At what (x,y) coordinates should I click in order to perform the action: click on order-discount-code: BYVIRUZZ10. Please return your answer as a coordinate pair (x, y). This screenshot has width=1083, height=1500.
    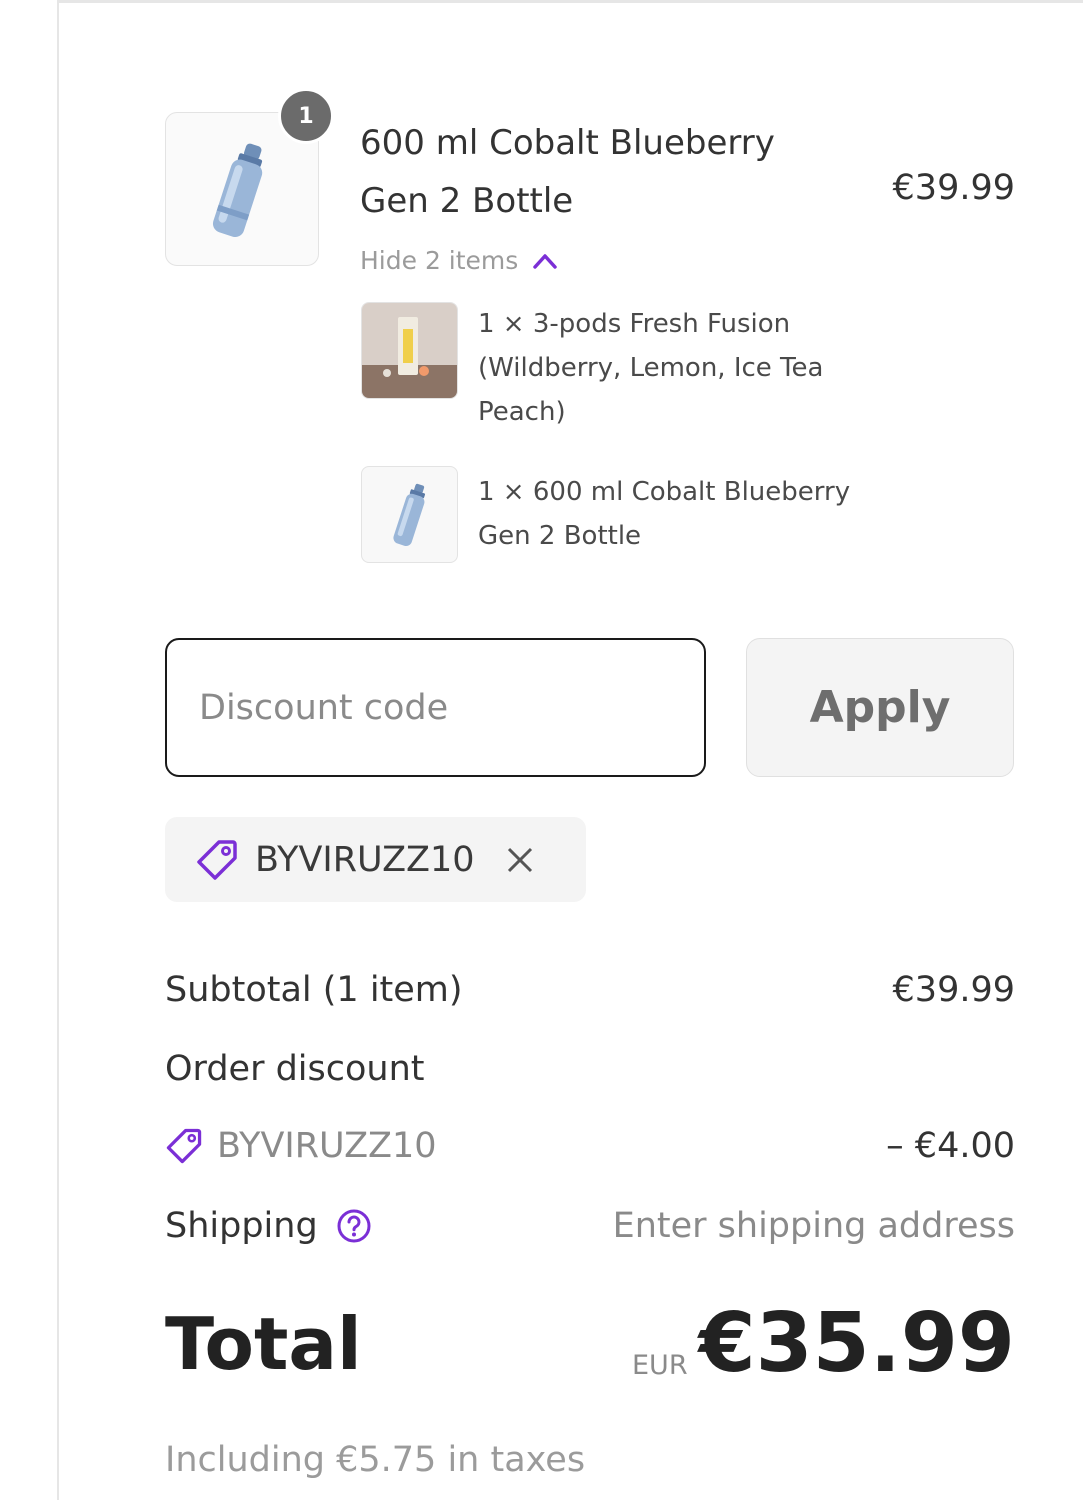
    Looking at the image, I should click on (327, 1146).